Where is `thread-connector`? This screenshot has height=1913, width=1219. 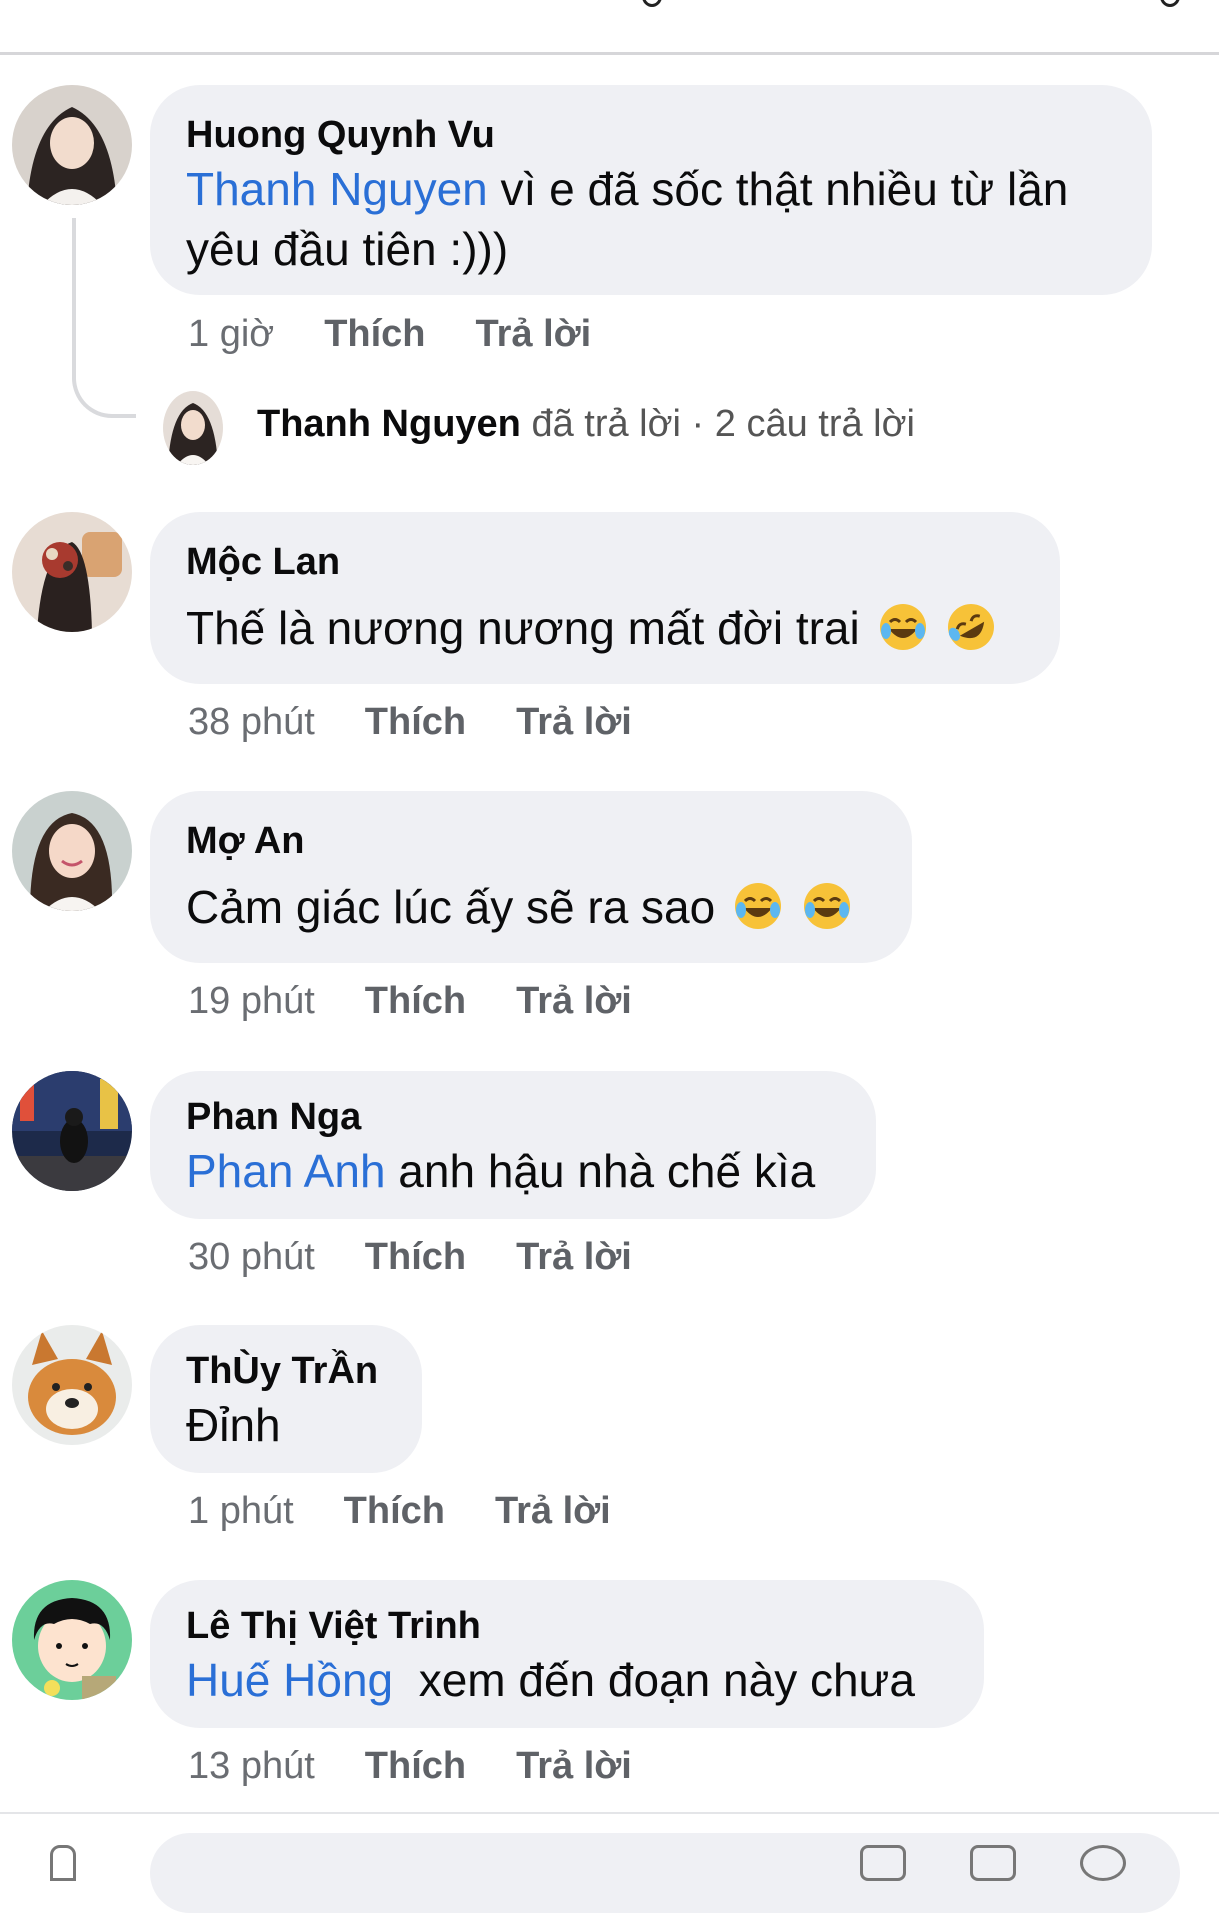
thread-connector is located at coordinates (104, 318).